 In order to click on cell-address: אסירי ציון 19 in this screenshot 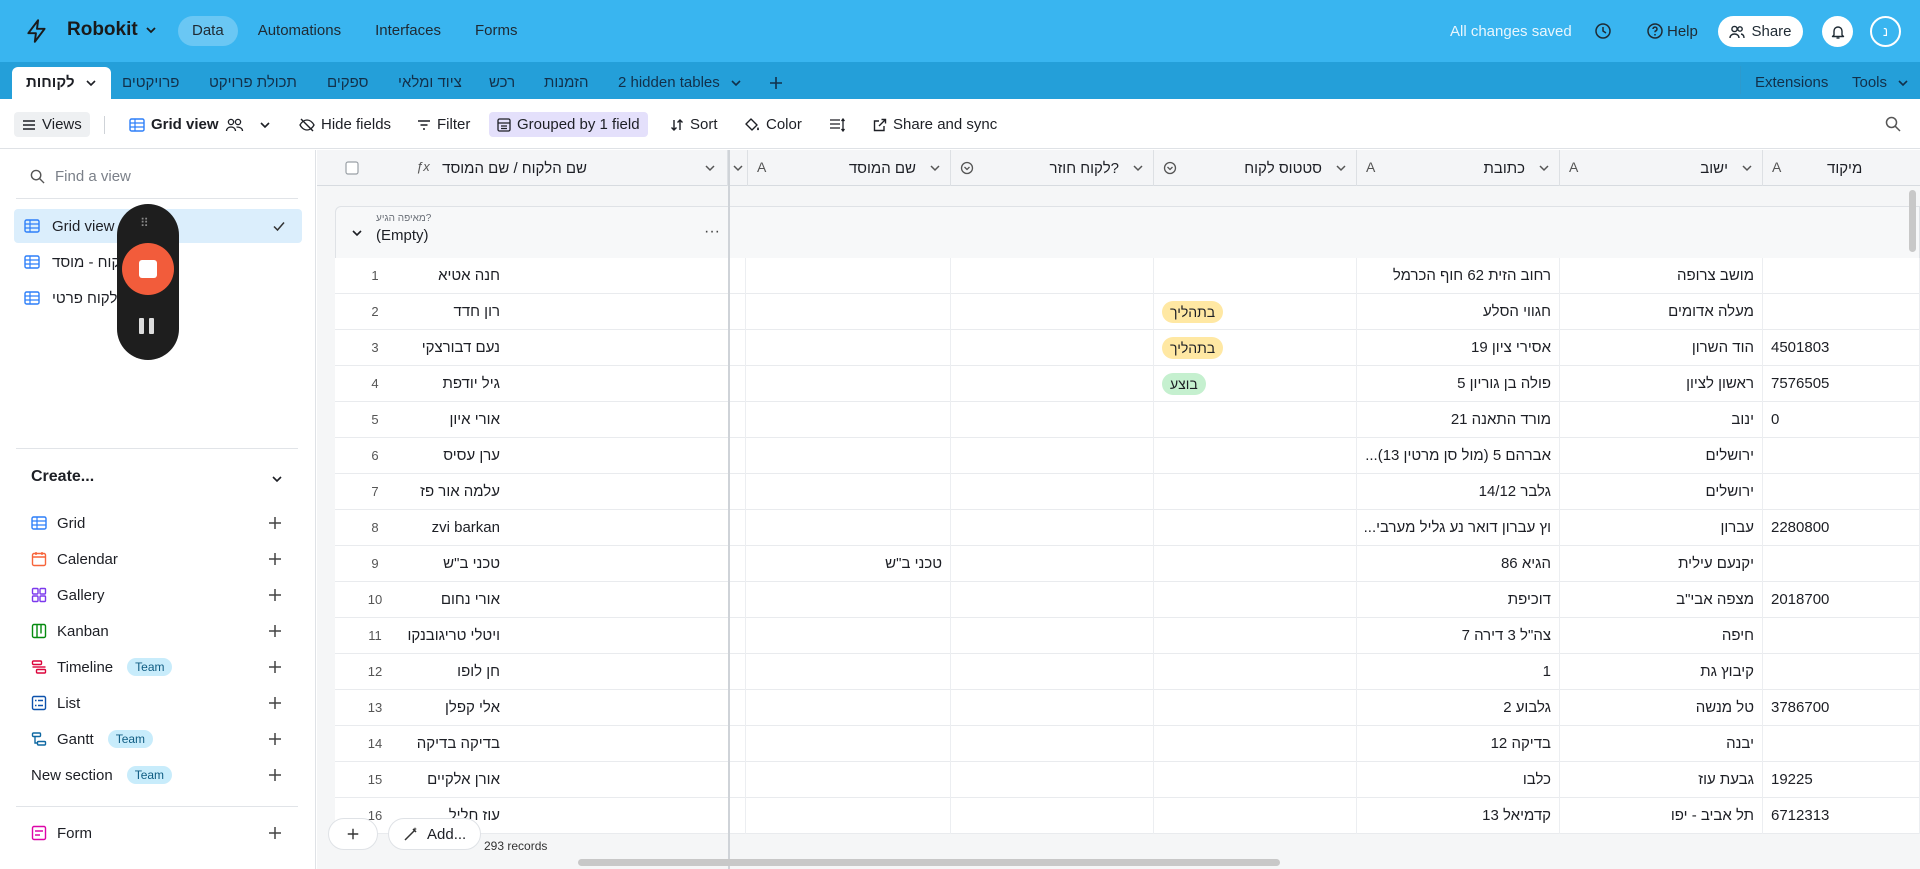, I will do `click(1458, 348)`.